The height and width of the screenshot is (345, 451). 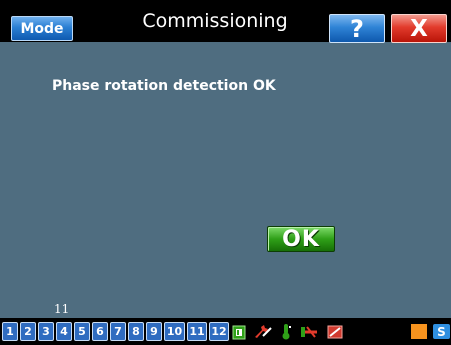 I want to click on tab-4: 4, so click(x=64, y=331).